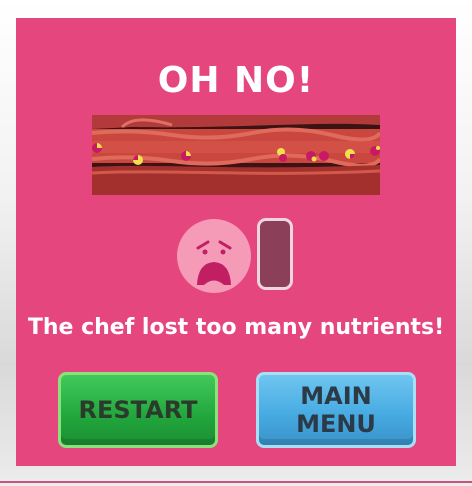 Image resolution: width=472 pixels, height=486 pixels. Describe the element at coordinates (236, 80) in the screenshot. I see `game-over-title: OH NO!` at that location.